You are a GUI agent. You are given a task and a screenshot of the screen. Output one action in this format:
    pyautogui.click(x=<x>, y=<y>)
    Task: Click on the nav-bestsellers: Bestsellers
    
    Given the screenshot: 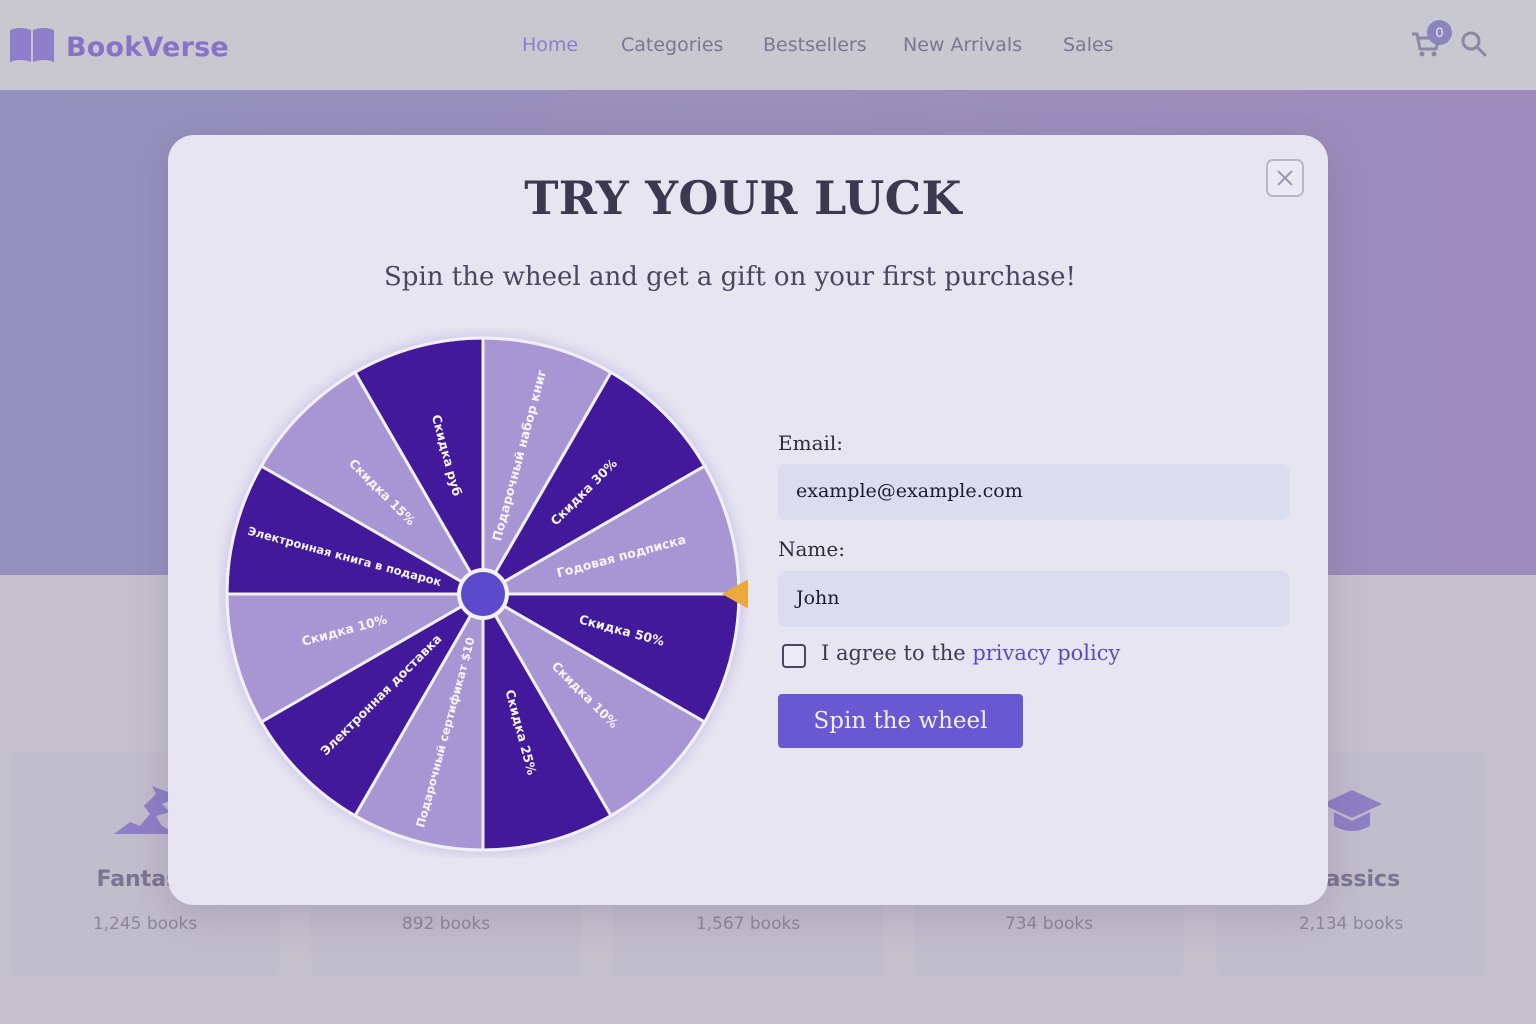 What is the action you would take?
    pyautogui.click(x=815, y=45)
    